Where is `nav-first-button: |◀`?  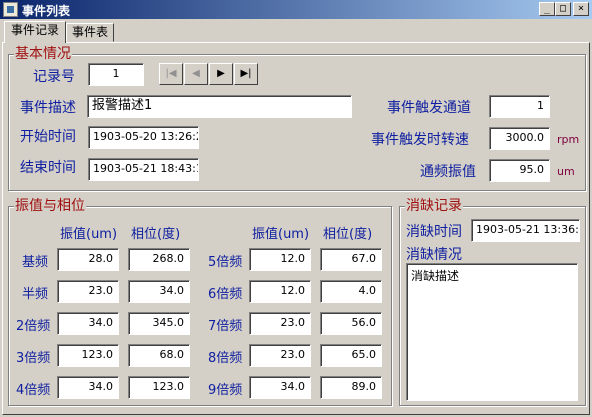 nav-first-button: |◀ is located at coordinates (171, 74).